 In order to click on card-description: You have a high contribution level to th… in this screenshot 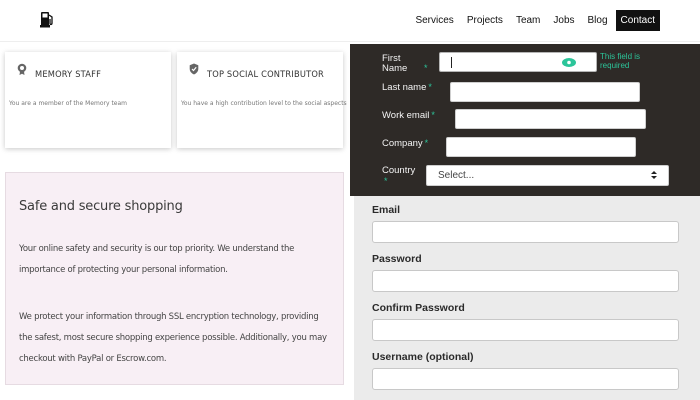, I will do `click(264, 103)`.